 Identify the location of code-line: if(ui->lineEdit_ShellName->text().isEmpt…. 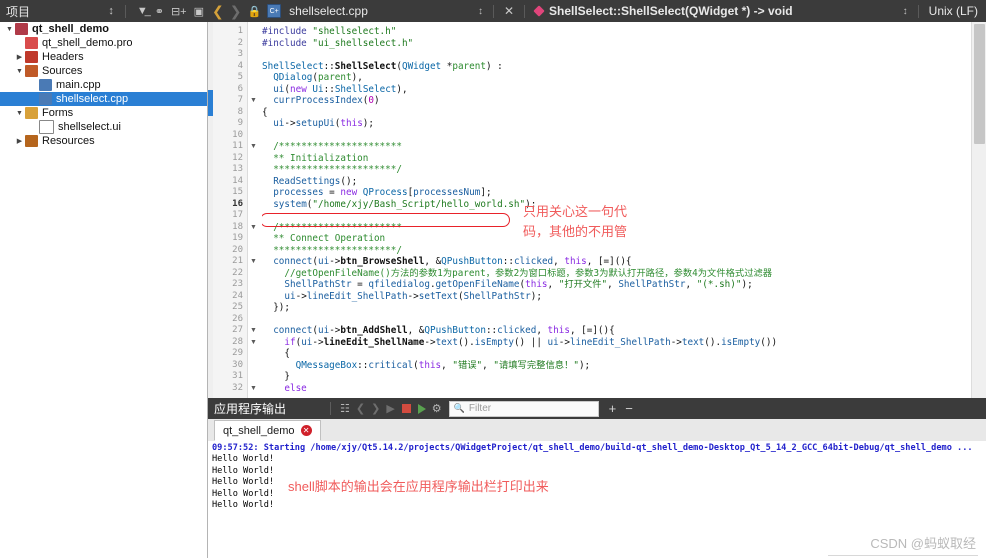
(519, 343).